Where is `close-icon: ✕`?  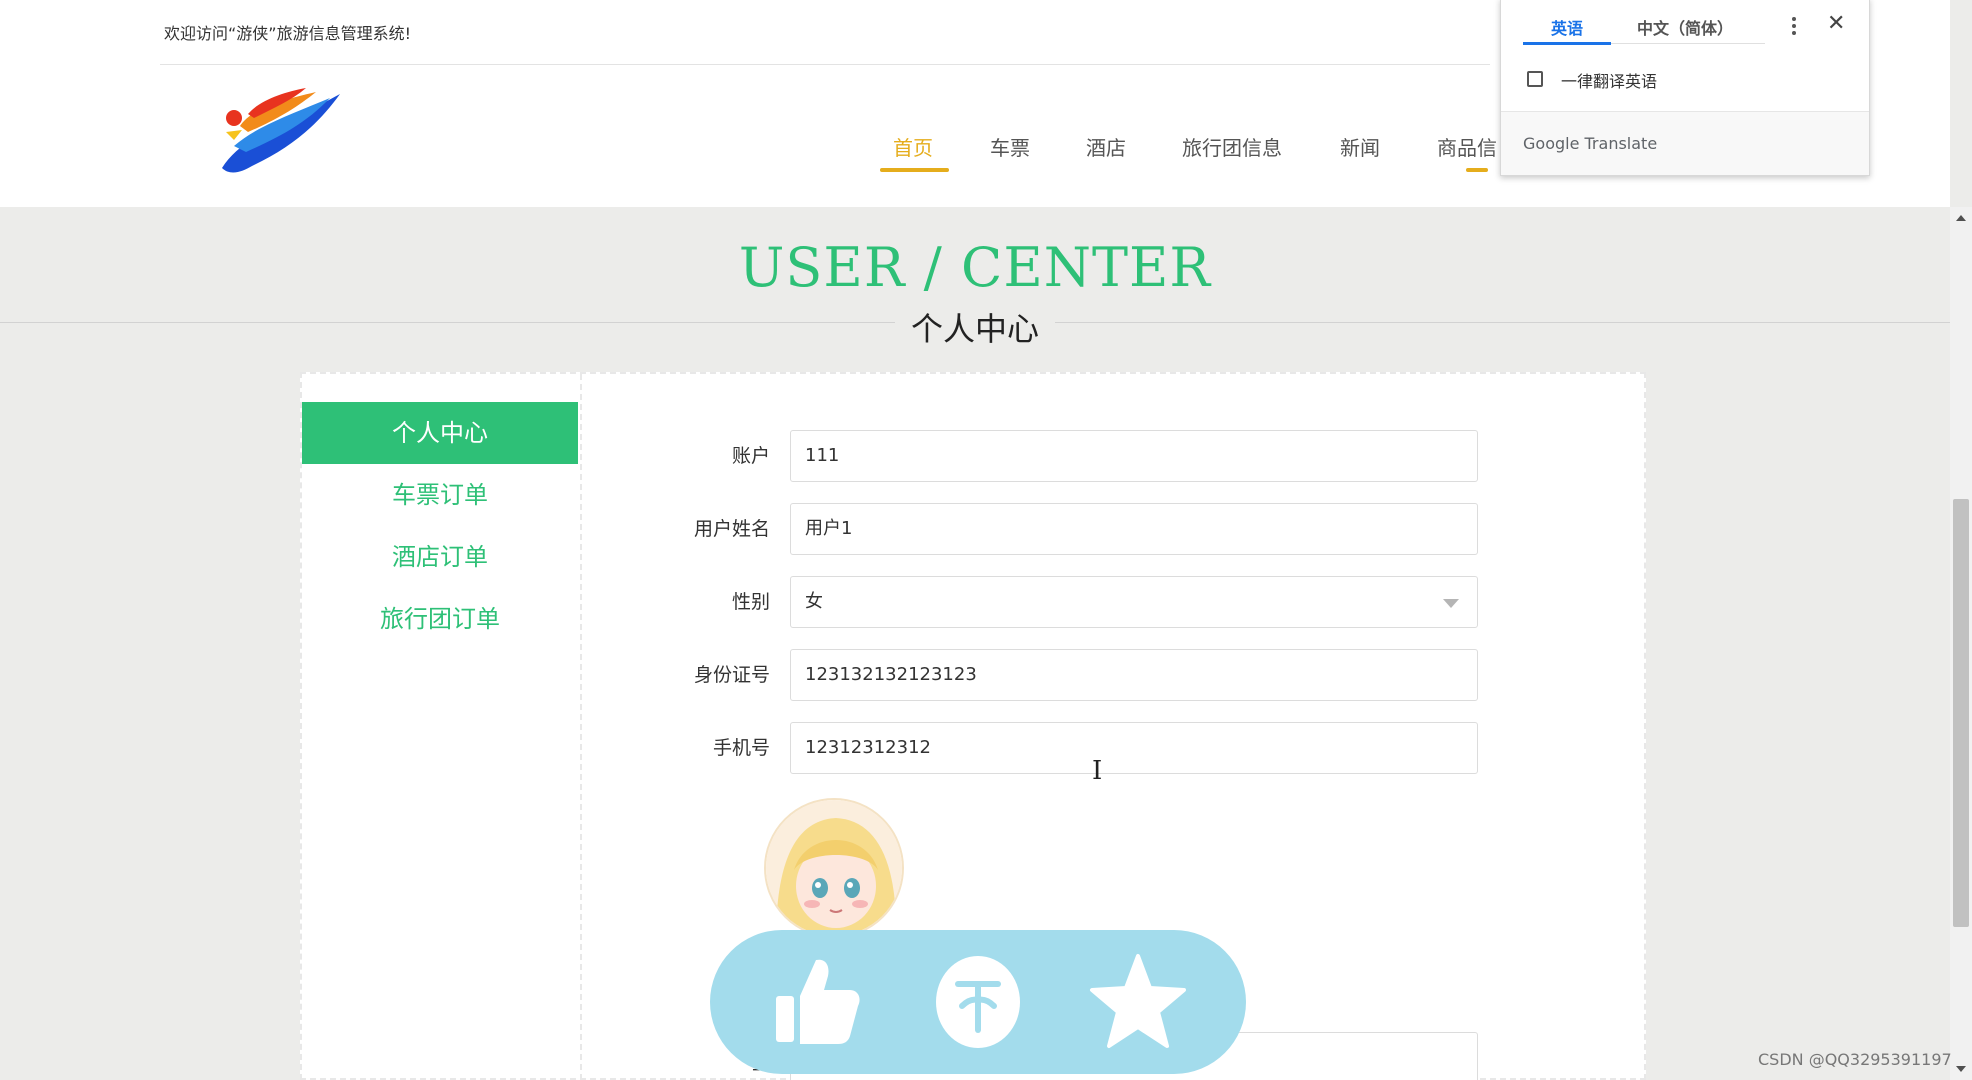
close-icon: ✕ is located at coordinates (1836, 23).